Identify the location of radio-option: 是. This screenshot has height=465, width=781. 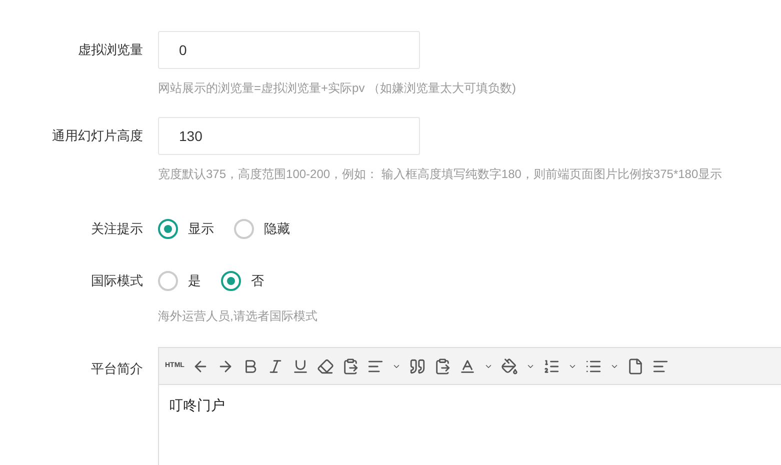
(179, 281).